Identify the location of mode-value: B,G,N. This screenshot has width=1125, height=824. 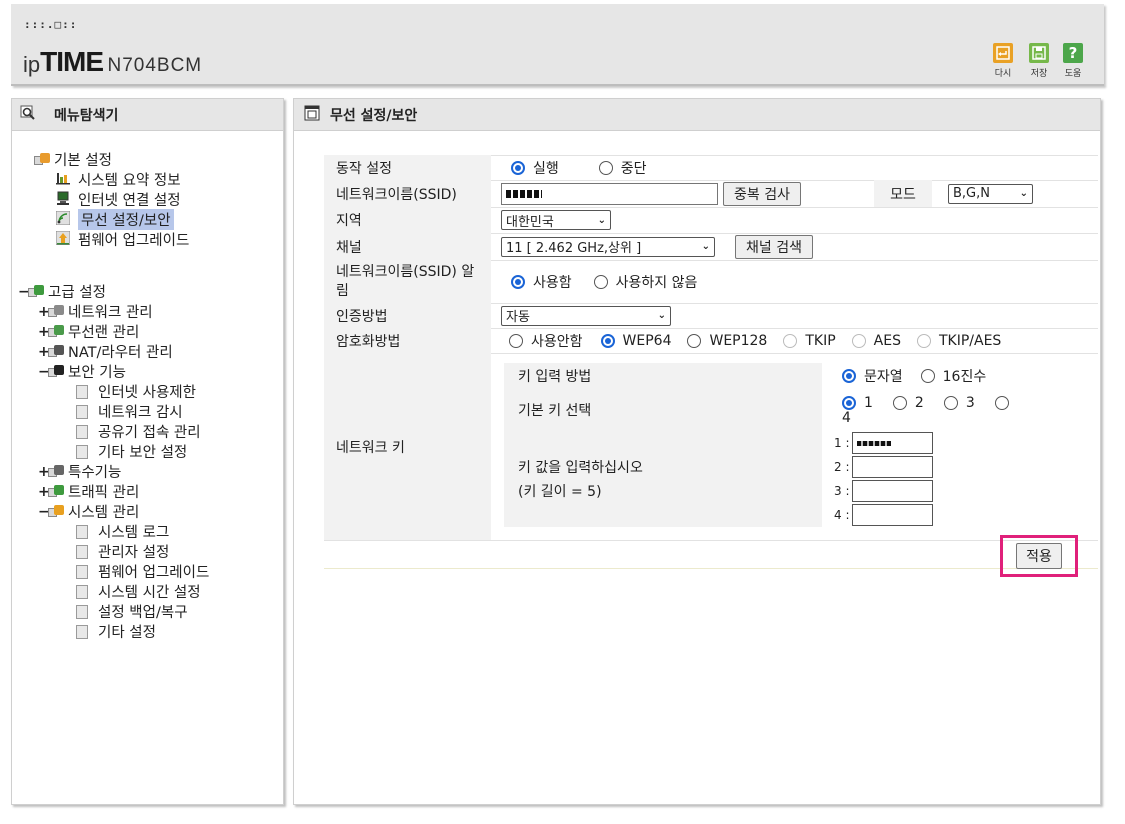
(971, 193).